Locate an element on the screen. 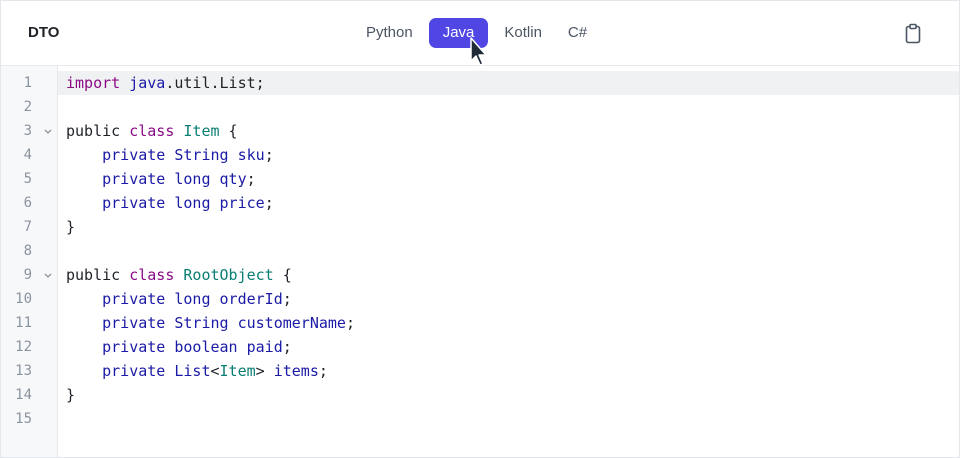 This screenshot has width=960, height=458. copy-button is located at coordinates (913, 34).